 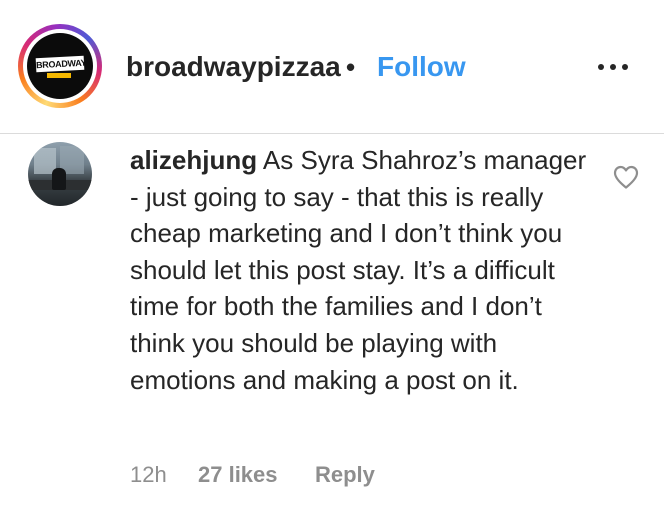 I want to click on heart-outline-icon, so click(x=626, y=177).